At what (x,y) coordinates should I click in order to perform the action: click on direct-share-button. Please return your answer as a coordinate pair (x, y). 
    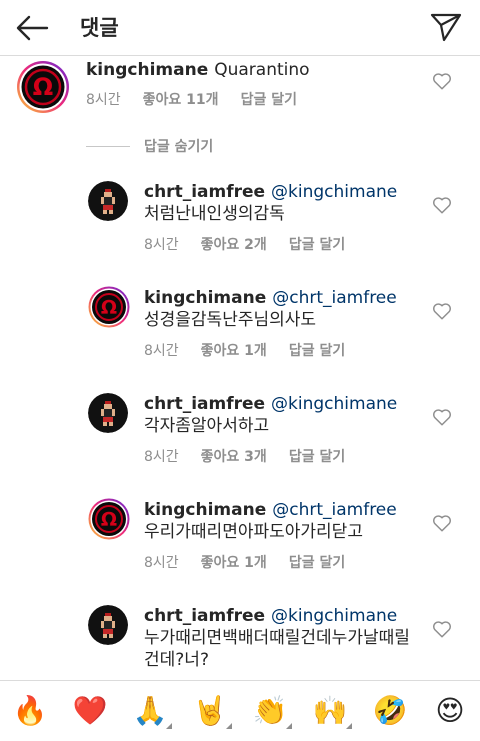
    Looking at the image, I should click on (446, 27).